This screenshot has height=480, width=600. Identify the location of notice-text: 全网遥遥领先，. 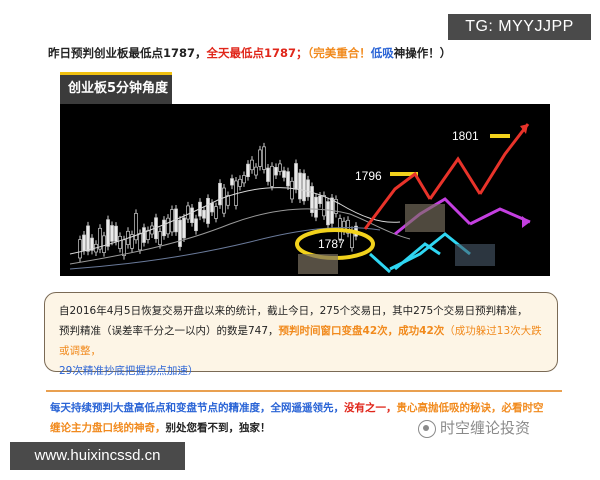
(307, 408).